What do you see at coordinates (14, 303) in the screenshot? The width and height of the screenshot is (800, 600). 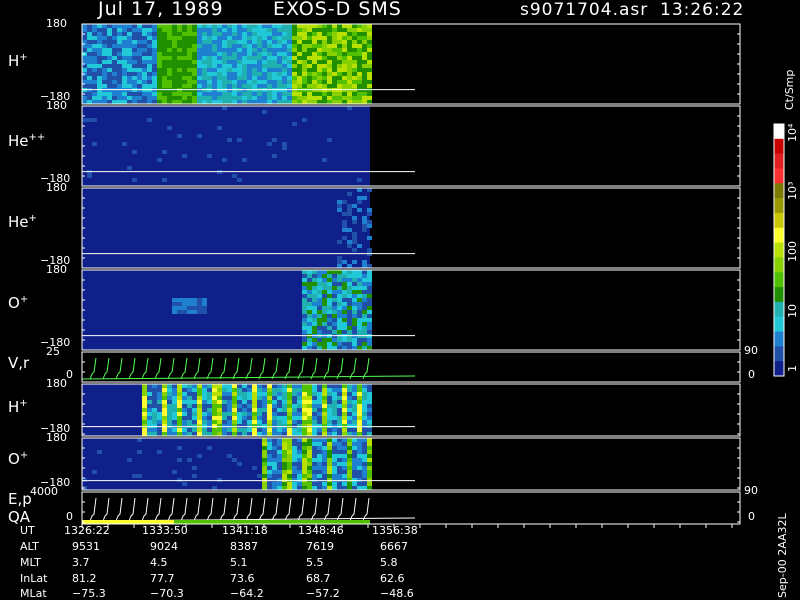 I see `panel-label-text: O` at bounding box center [14, 303].